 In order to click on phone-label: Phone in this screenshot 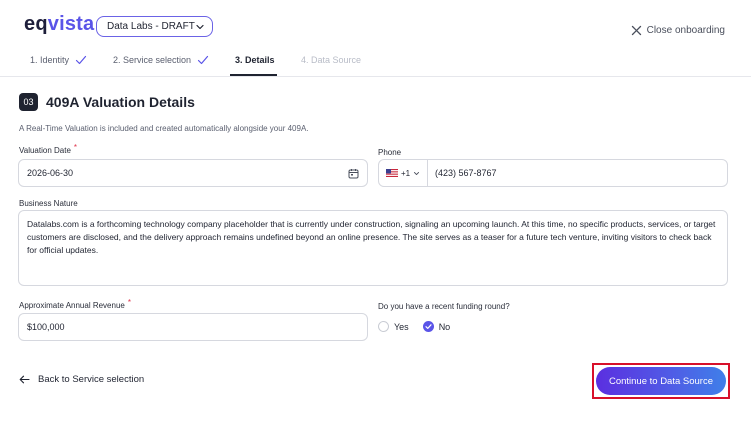, I will do `click(390, 152)`.